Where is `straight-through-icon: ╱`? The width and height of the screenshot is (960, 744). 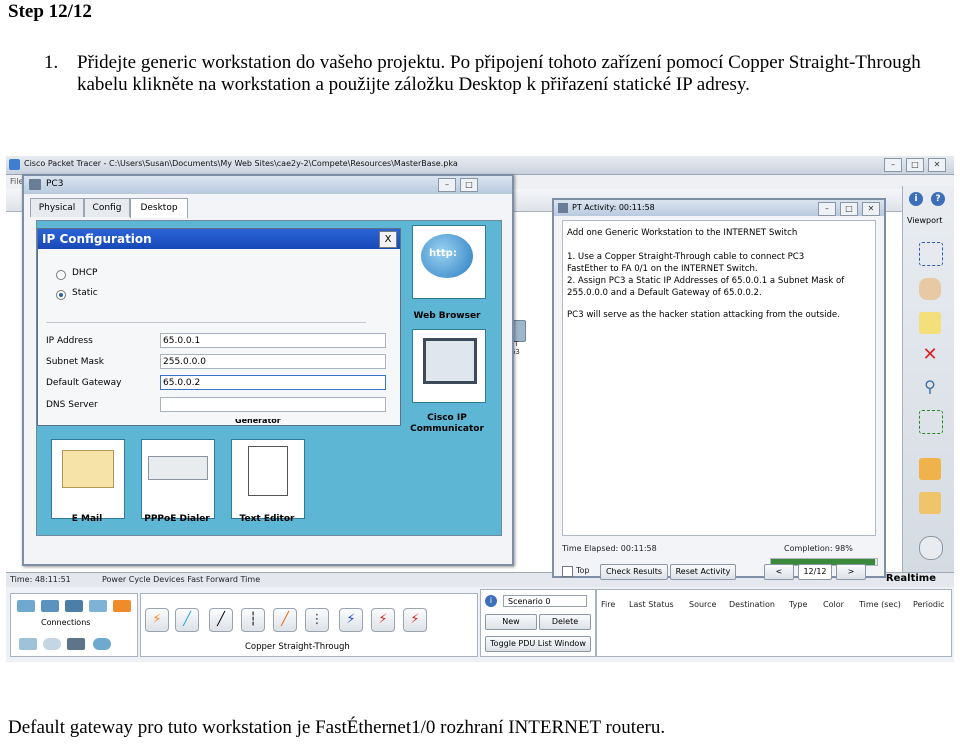 straight-through-icon: ╱ is located at coordinates (221, 620).